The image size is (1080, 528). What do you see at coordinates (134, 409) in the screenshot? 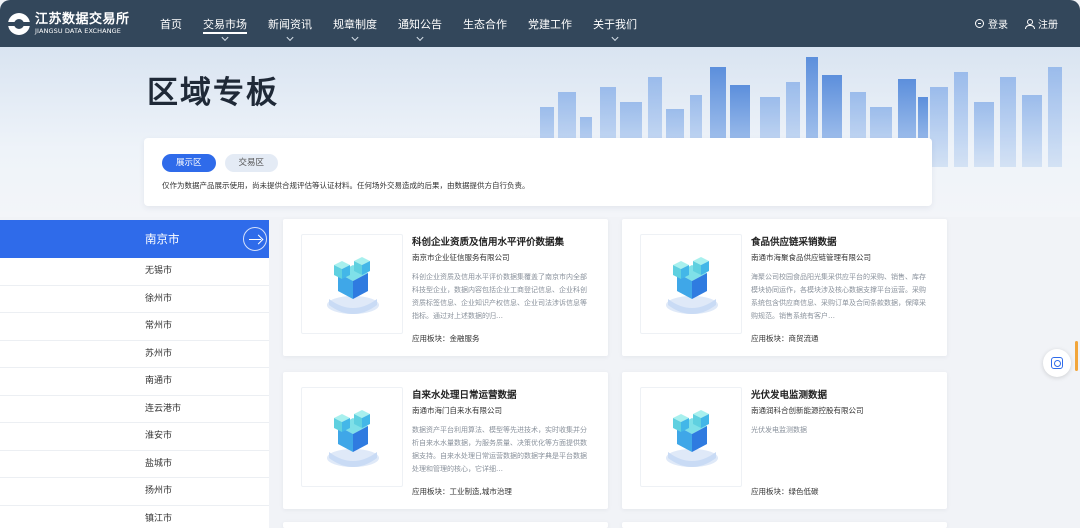
I see `city-item: 连云港市` at bounding box center [134, 409].